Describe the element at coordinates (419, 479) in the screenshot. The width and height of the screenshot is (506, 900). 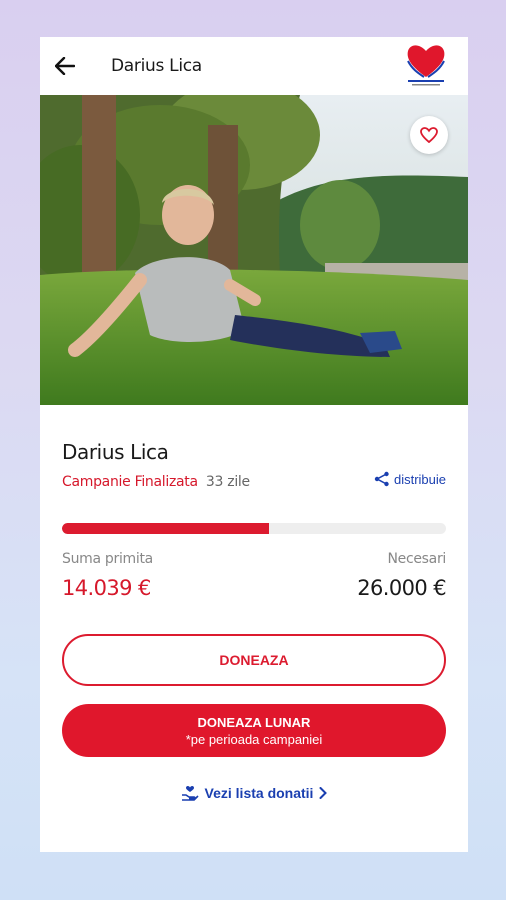
I see `share-label: distribuie` at that location.